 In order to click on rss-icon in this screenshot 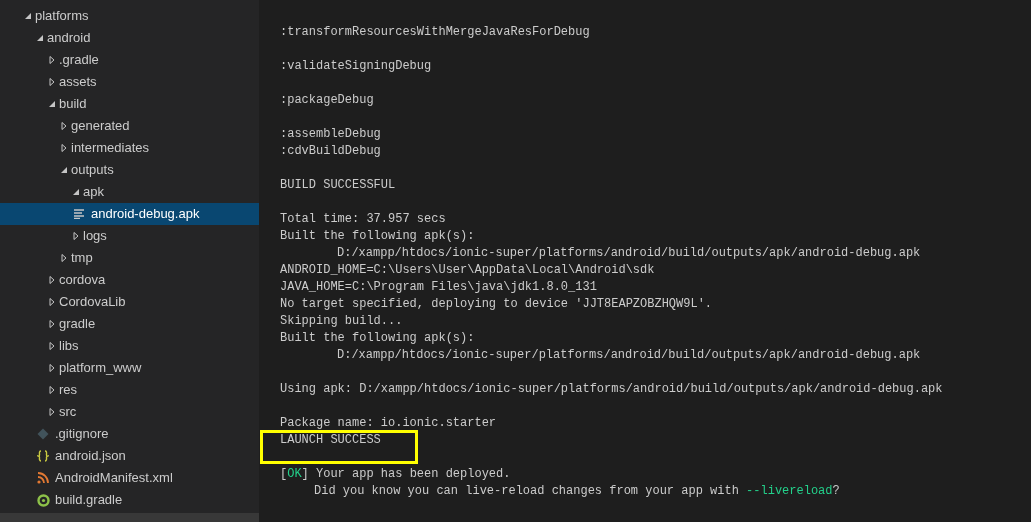, I will do `click(43, 478)`.